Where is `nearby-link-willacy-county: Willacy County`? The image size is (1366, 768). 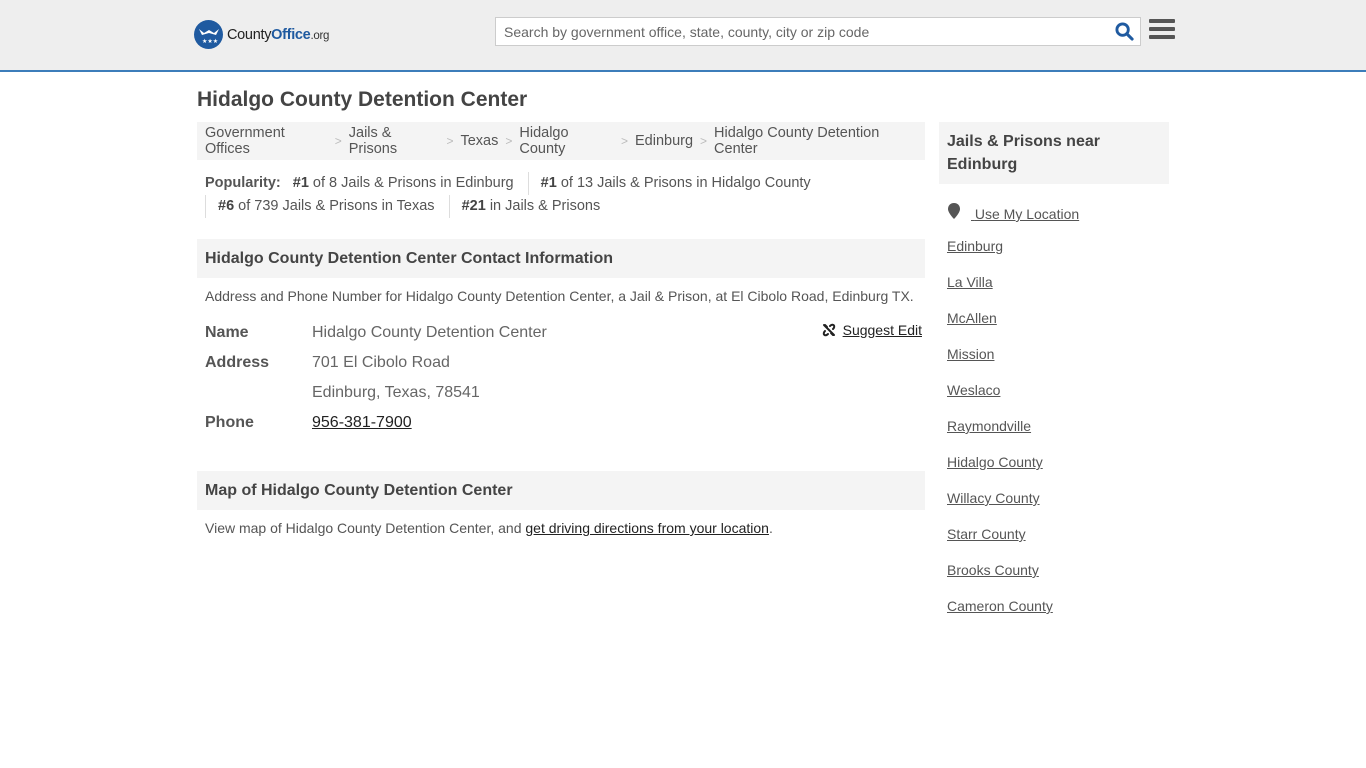 nearby-link-willacy-county: Willacy County is located at coordinates (1054, 508).